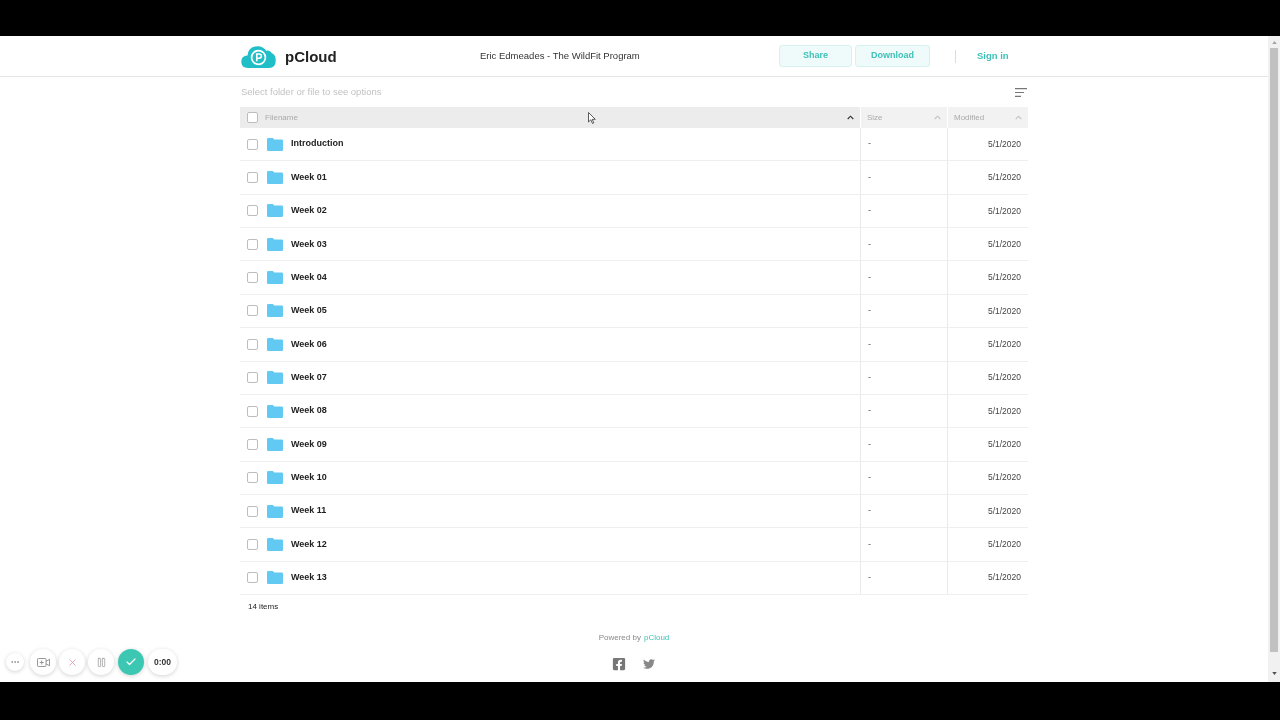 The height and width of the screenshot is (720, 1280). I want to click on folder-name: Week 04, so click(309, 277).